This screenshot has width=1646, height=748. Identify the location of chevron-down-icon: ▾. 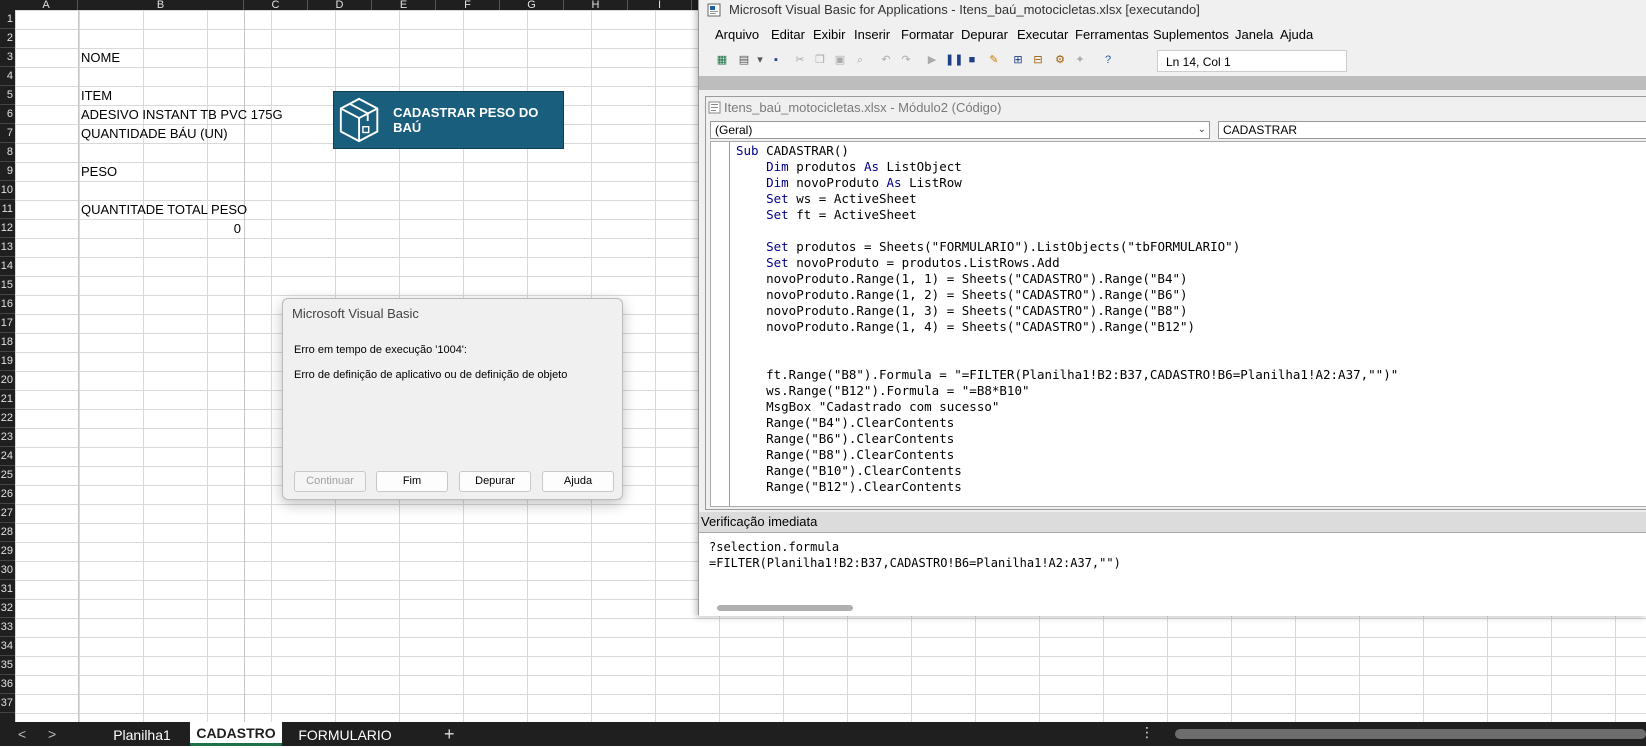
(760, 60).